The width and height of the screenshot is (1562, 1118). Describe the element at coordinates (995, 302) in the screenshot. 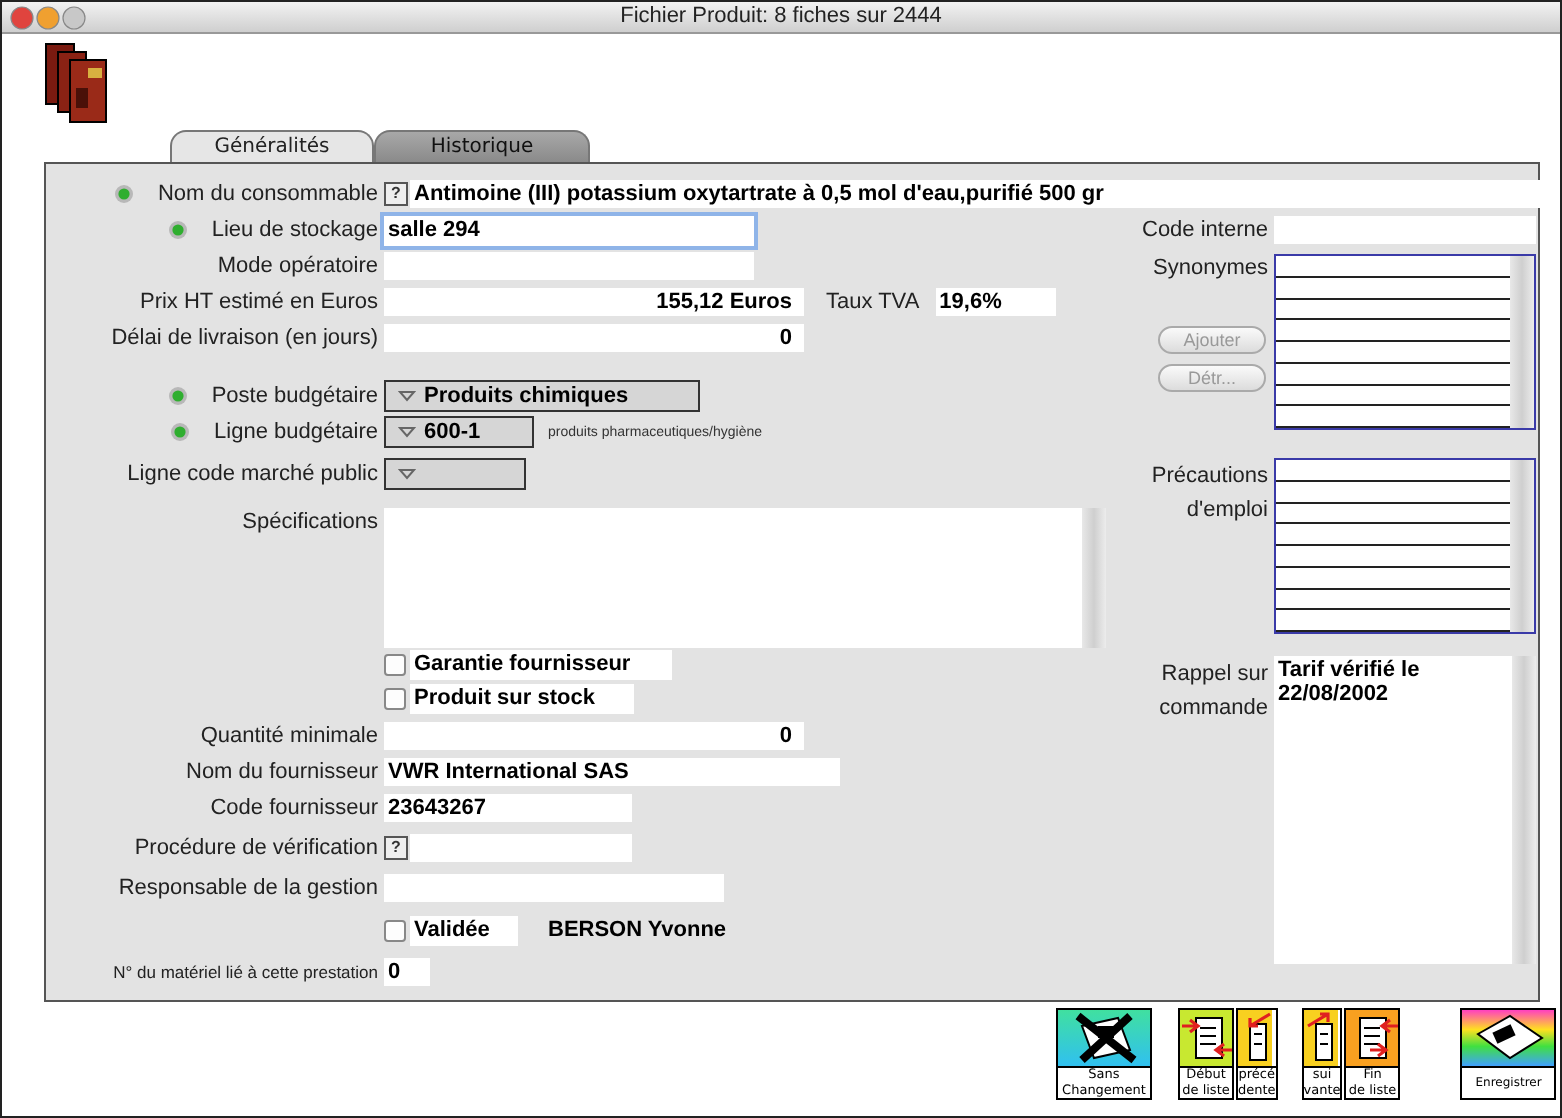

I see `text-field: 19,6%` at that location.